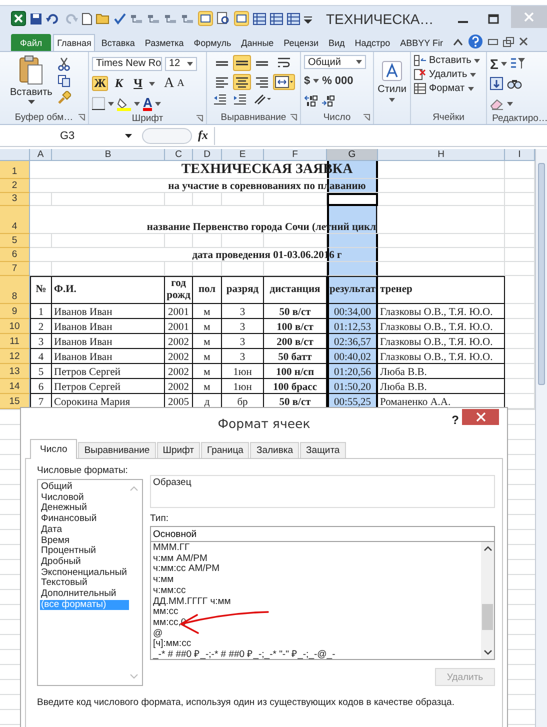  I want to click on ribbon-tab: Данные, so click(257, 42).